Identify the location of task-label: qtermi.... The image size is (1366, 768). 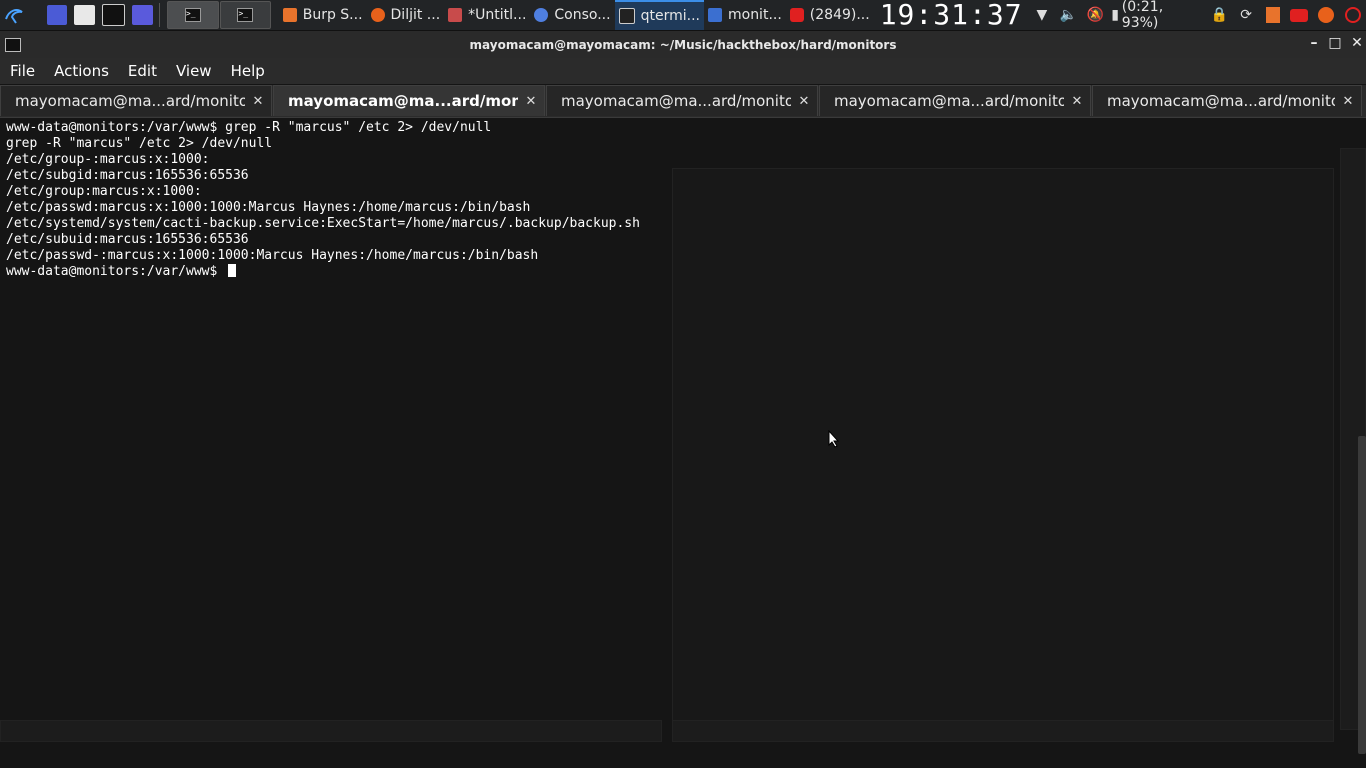
(670, 16).